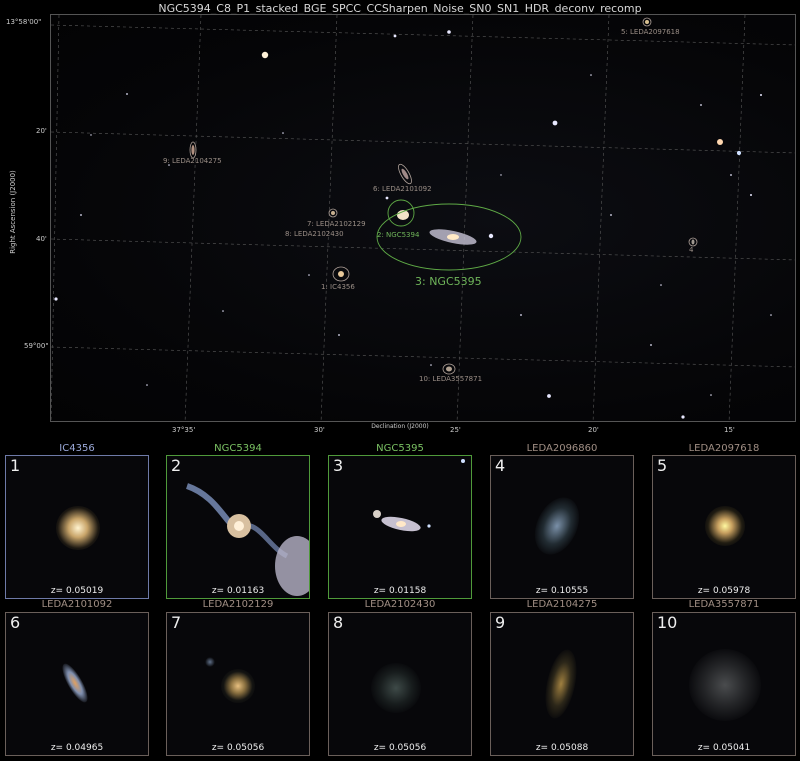 Image resolution: width=800 pixels, height=761 pixels. I want to click on thumb-name: LEDA2102430, so click(400, 604).